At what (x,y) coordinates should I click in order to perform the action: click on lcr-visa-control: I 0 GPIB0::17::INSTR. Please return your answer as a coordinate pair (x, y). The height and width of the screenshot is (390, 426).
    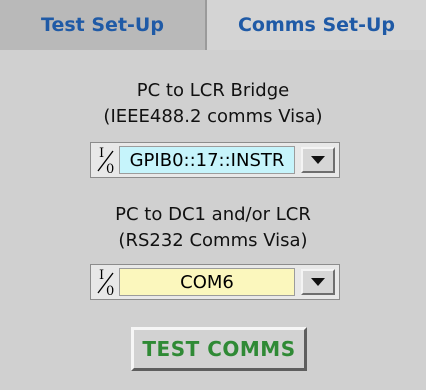
    Looking at the image, I should click on (215, 160).